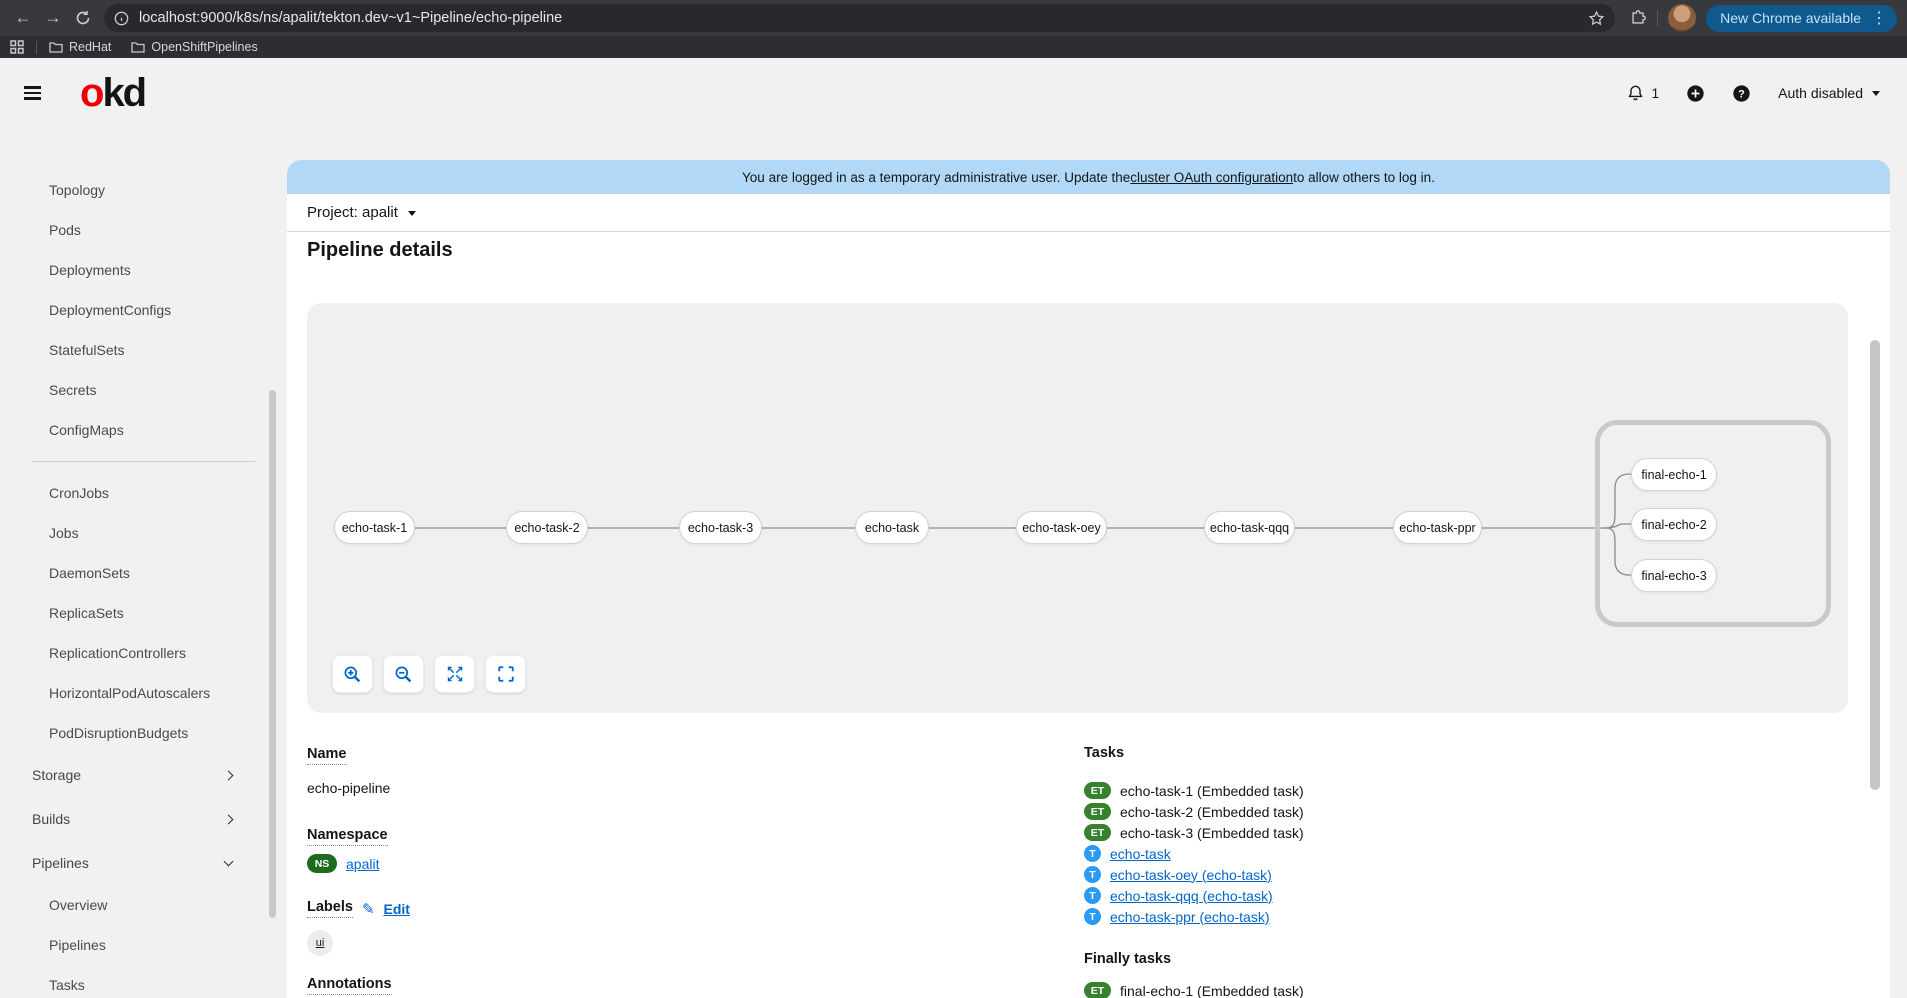 This screenshot has height=998, width=1907. I want to click on pipeline-finally-node: final-echo-2, so click(1674, 524).